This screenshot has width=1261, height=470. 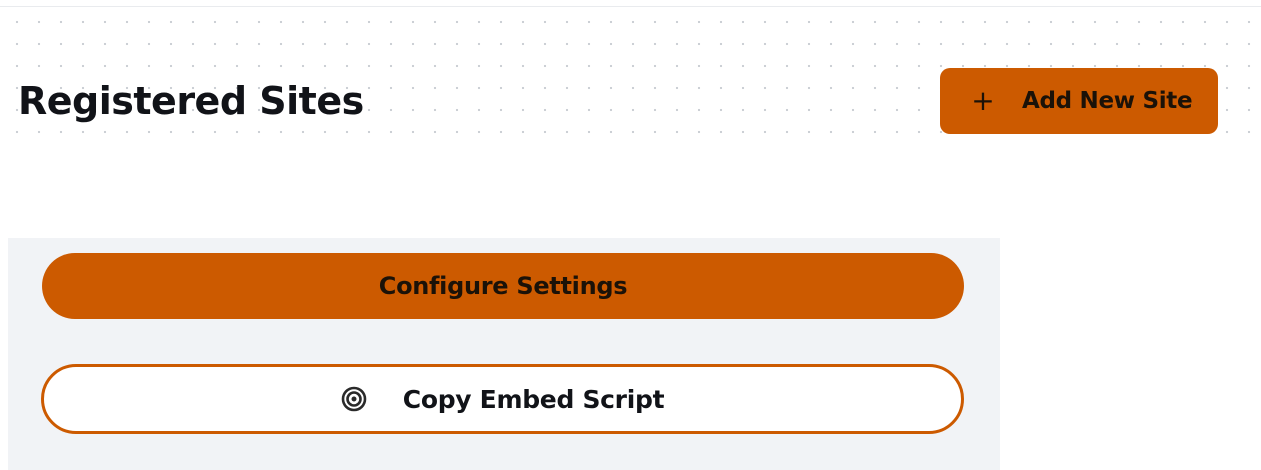 What do you see at coordinates (503, 286) in the screenshot?
I see `configure-settings-button: Configure Settings` at bounding box center [503, 286].